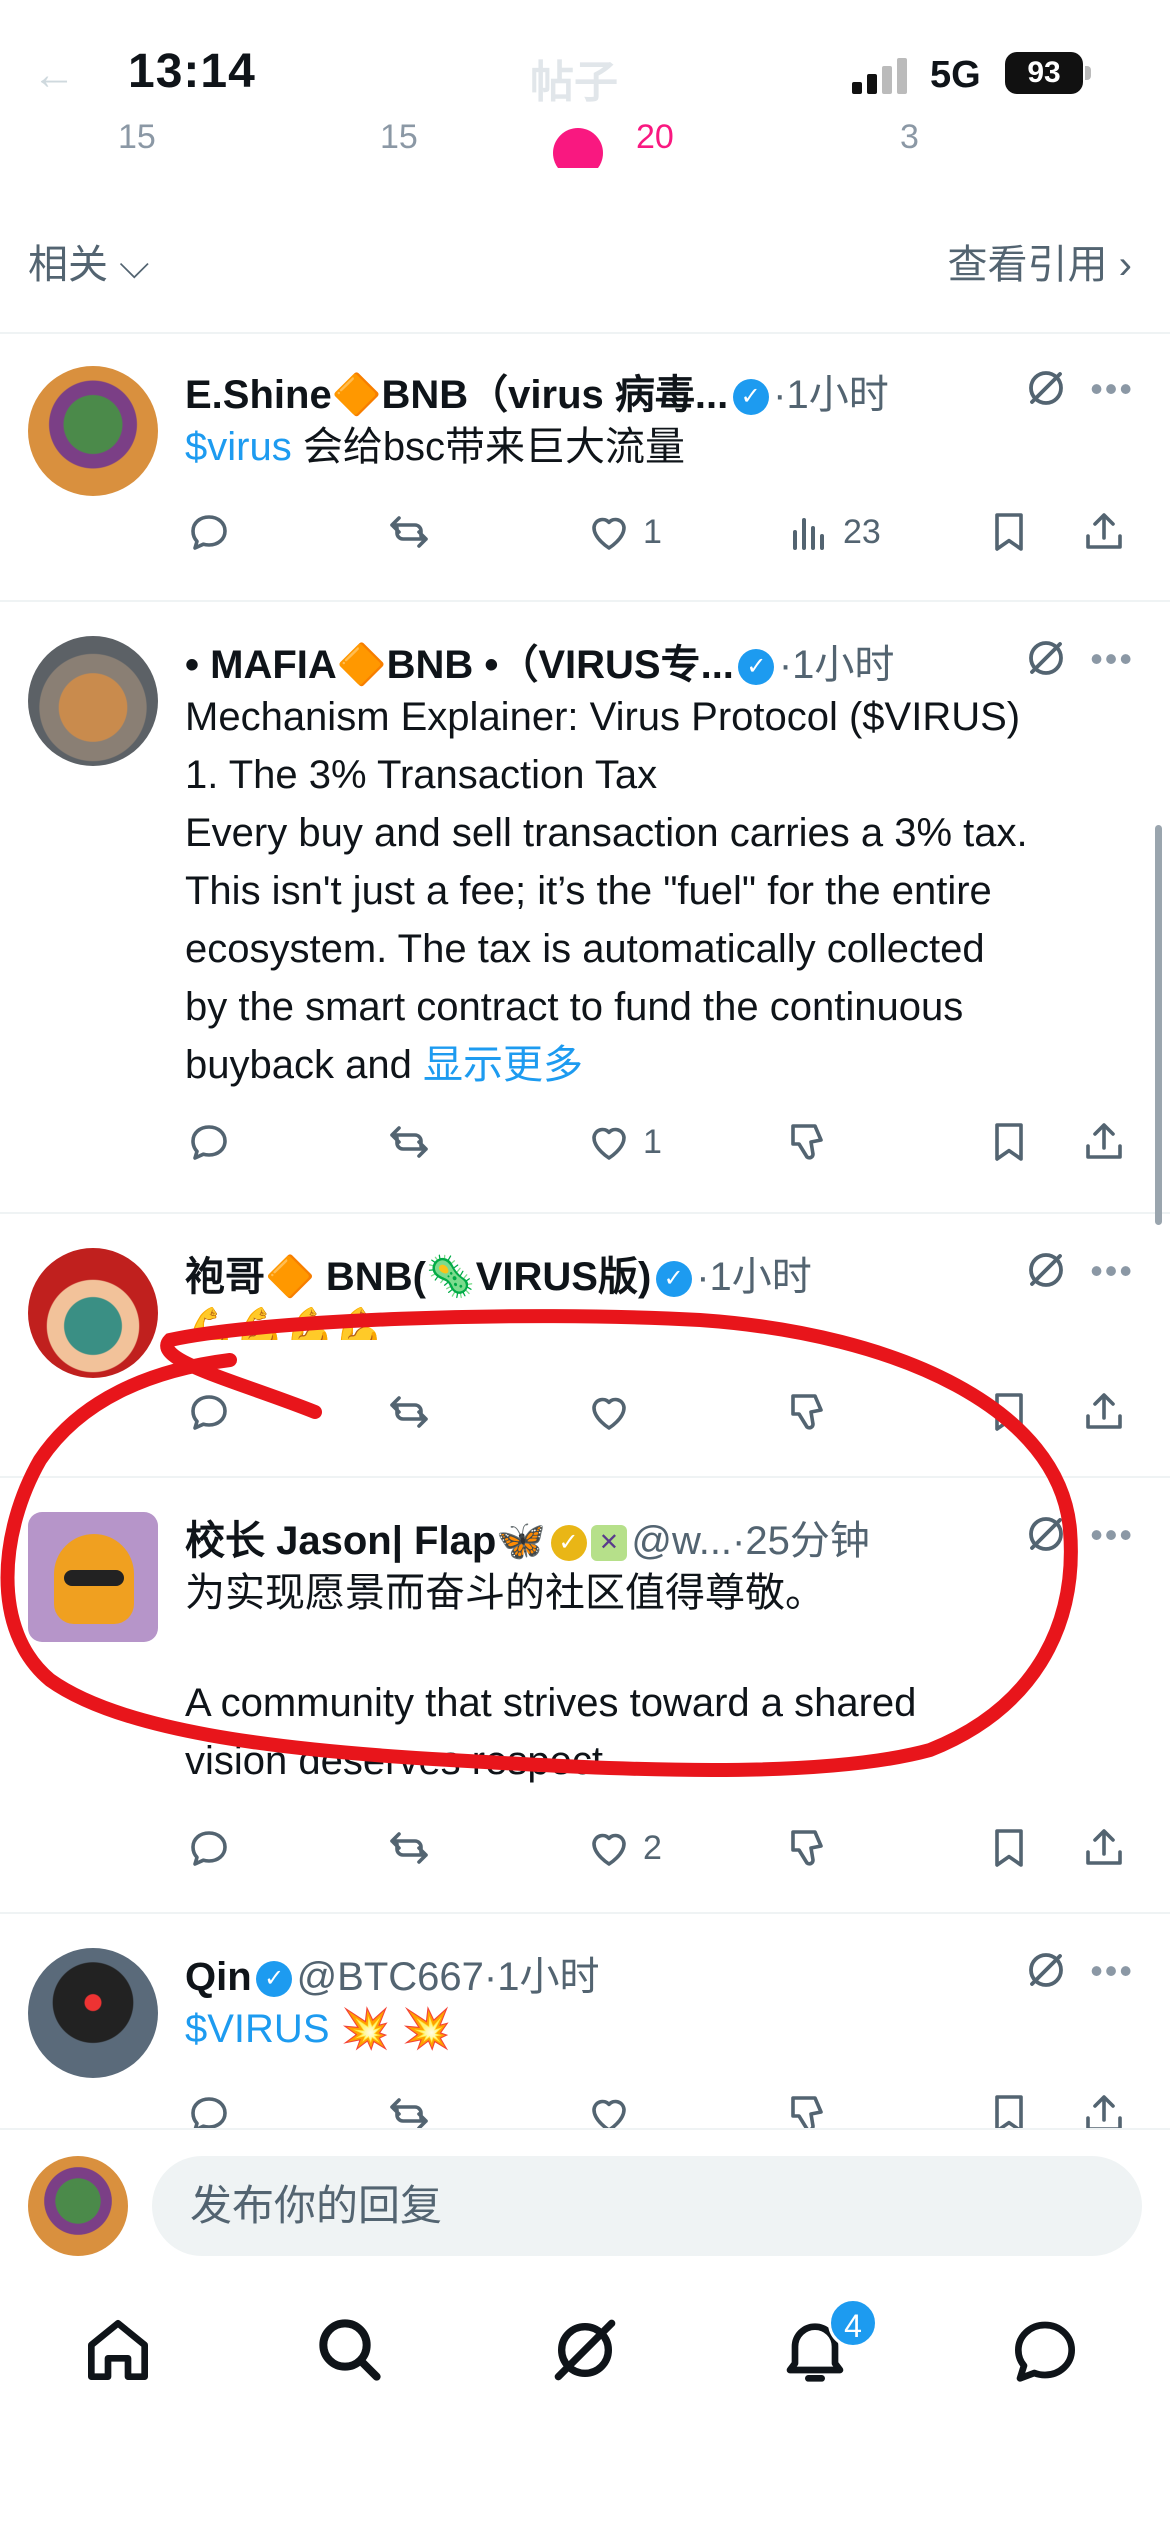  I want to click on author-name: 校长 Jason| Flap🦋, so click(365, 1541).